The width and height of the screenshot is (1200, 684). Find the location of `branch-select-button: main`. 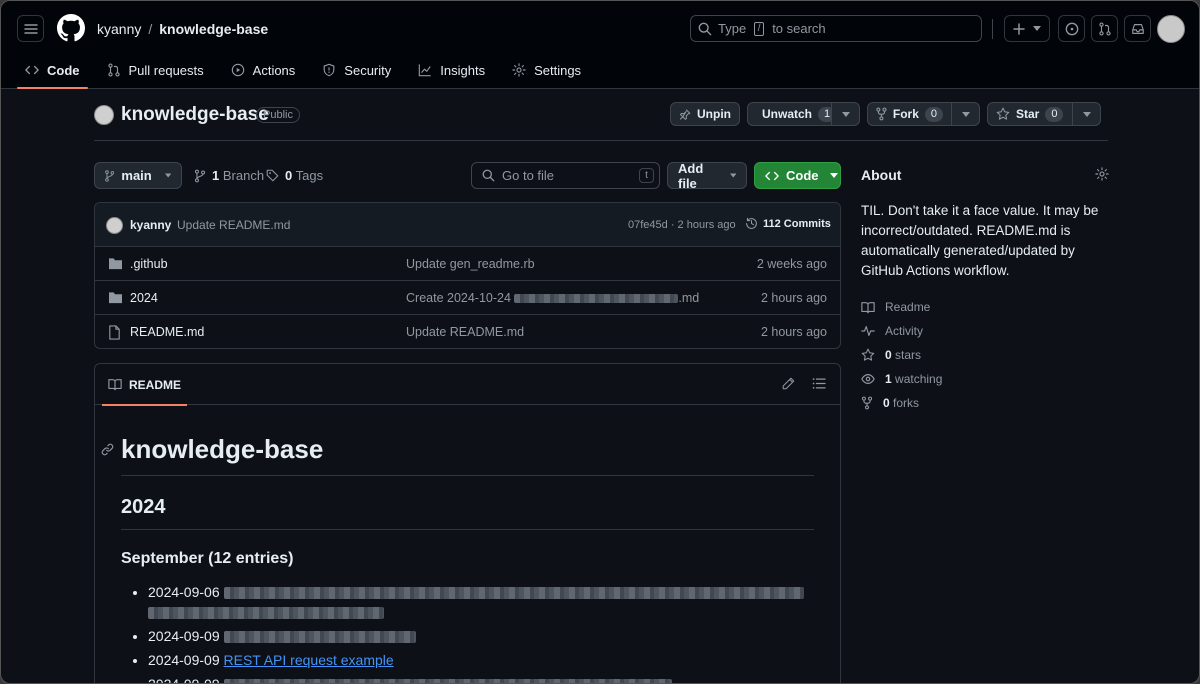

branch-select-button: main is located at coordinates (138, 175).